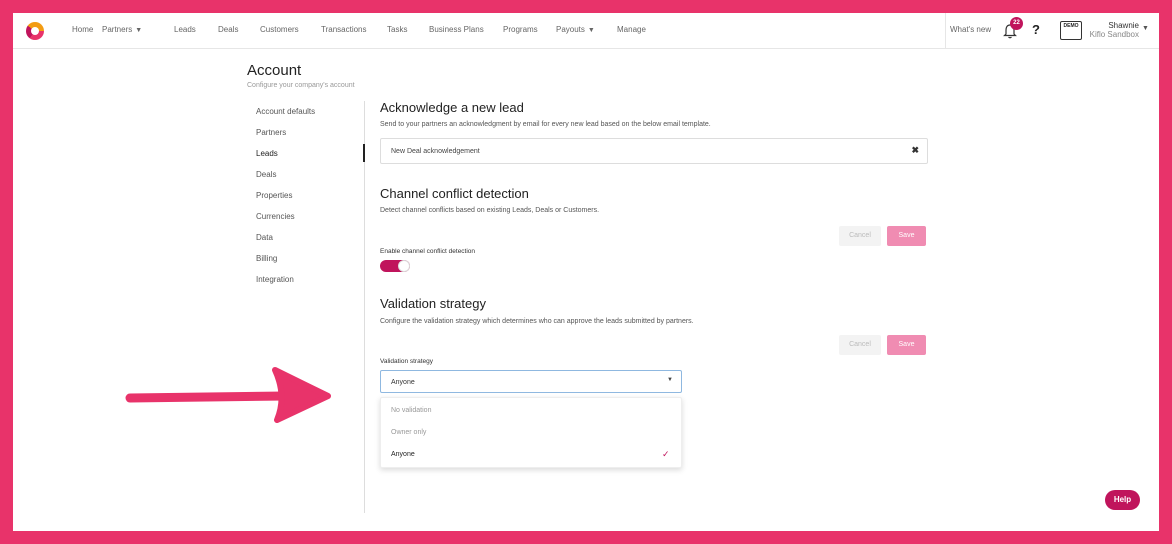 The height and width of the screenshot is (544, 1172). I want to click on validation-dropdown-menu: No validation Owner only Anyone ✓, so click(531, 432).